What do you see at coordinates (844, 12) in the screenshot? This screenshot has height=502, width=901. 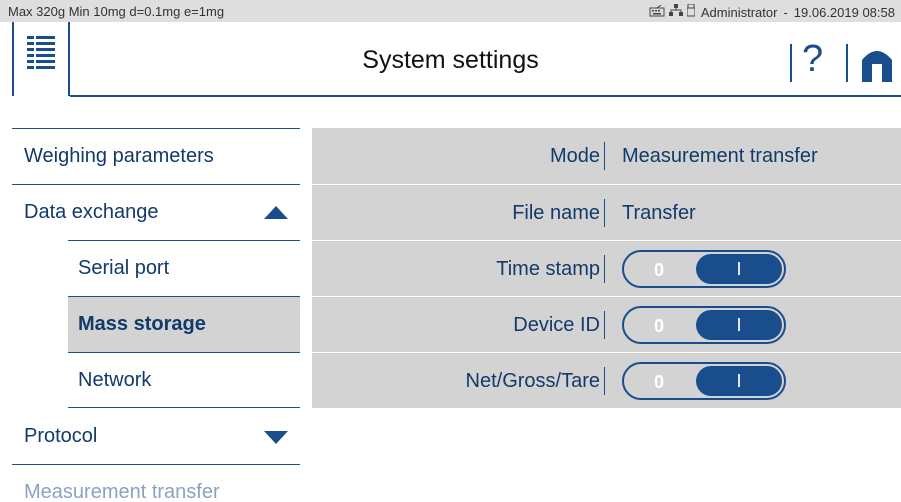 I see `date-time: 19.06.2019 08:58` at bounding box center [844, 12].